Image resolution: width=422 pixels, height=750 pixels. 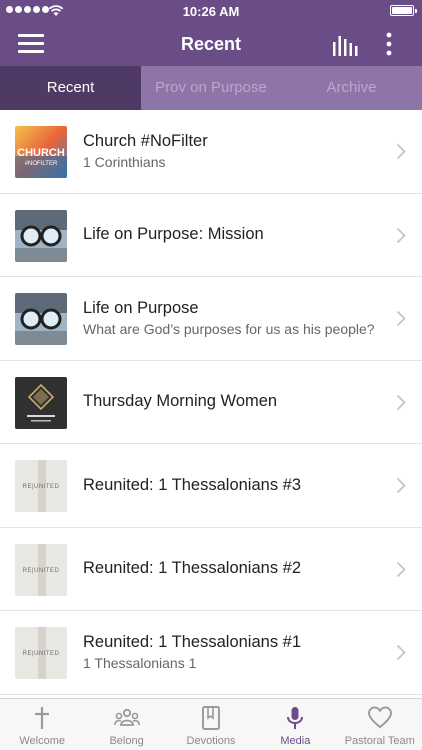 What do you see at coordinates (192, 642) in the screenshot?
I see `item-title: Reunited: 1 Thessalonians #1` at bounding box center [192, 642].